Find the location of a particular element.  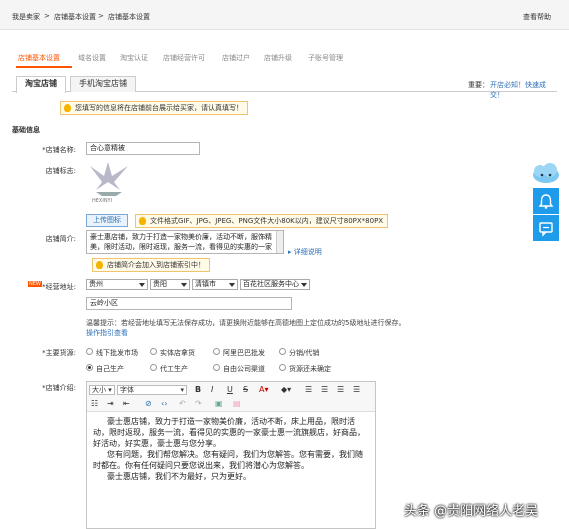

breadcrumb-shop-settings: 店铺基本设置 is located at coordinates (75, 17).